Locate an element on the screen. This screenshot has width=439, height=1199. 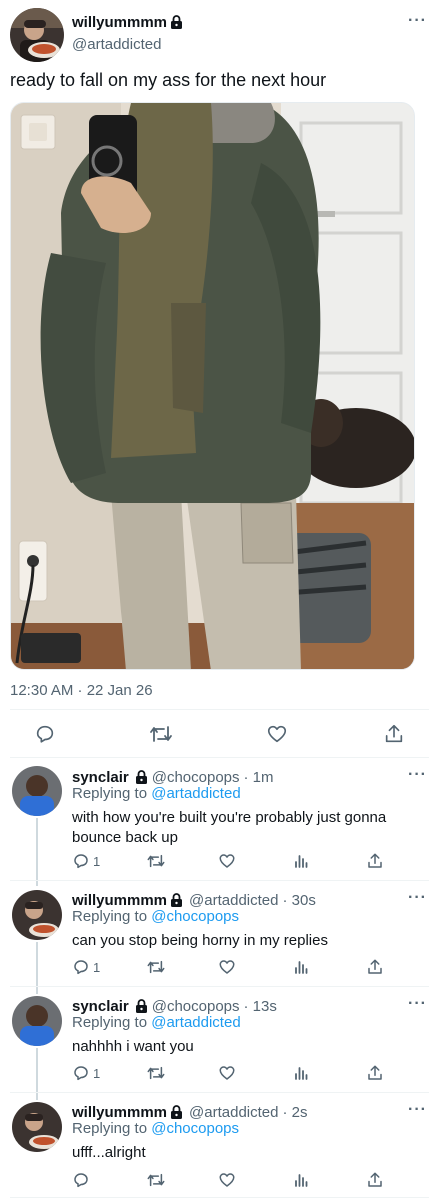
reply-text: can you stop being horny in my replies is located at coordinates (200, 940).